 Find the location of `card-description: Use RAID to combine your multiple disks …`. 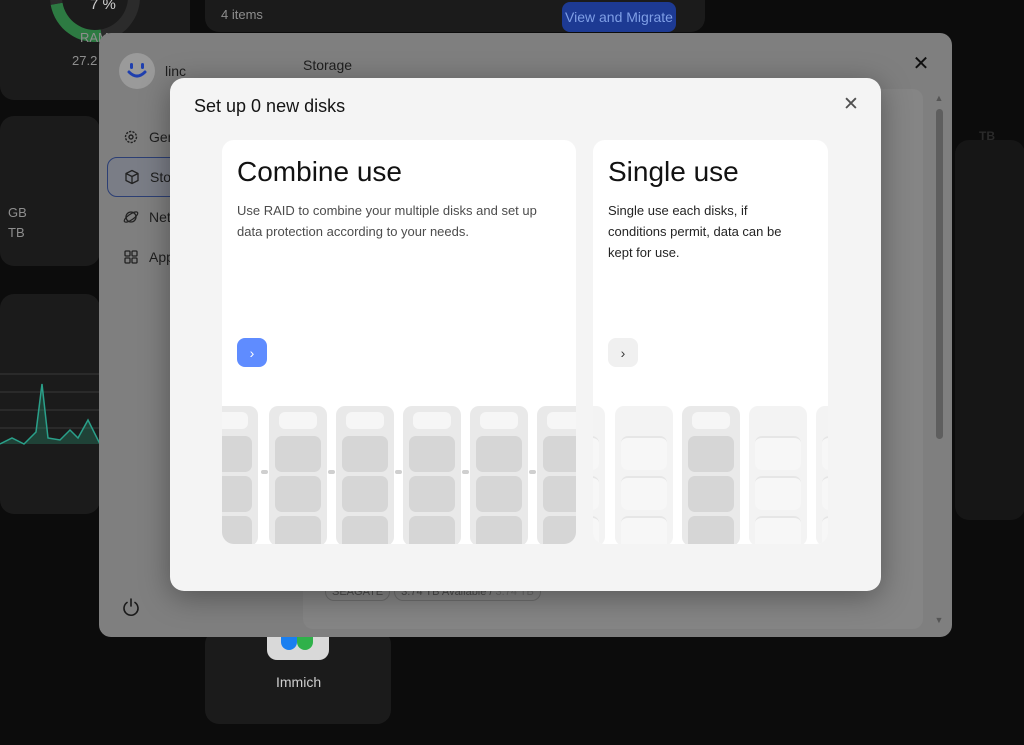

card-description: Use RAID to combine your multiple disks … is located at coordinates (387, 221).